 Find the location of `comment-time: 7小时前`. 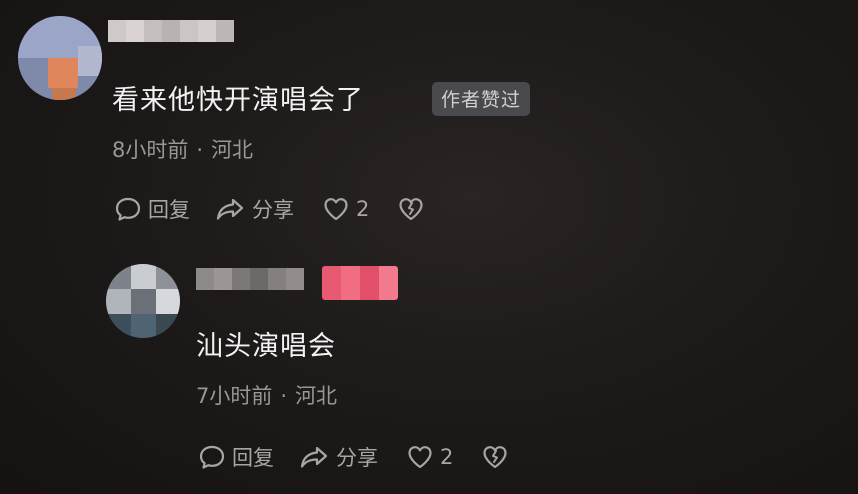

comment-time: 7小时前 is located at coordinates (234, 396).